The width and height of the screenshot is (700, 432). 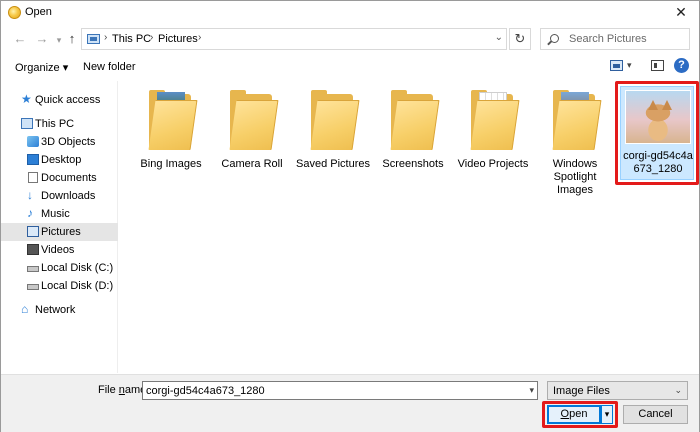 What do you see at coordinates (68, 142) in the screenshot?
I see `sidebar-item-label: 3D Objects` at bounding box center [68, 142].